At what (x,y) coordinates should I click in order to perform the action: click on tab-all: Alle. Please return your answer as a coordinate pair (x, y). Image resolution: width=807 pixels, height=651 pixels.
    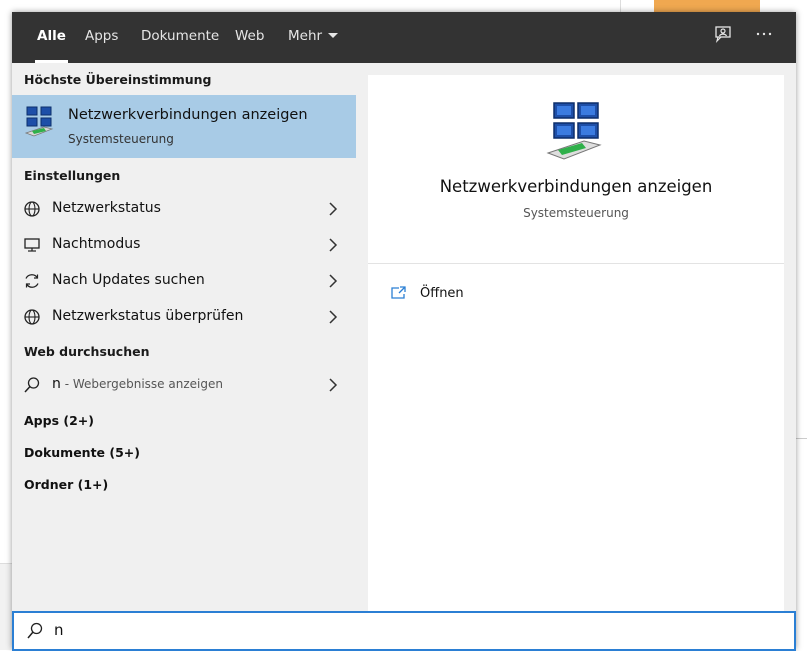
    Looking at the image, I should click on (51, 37).